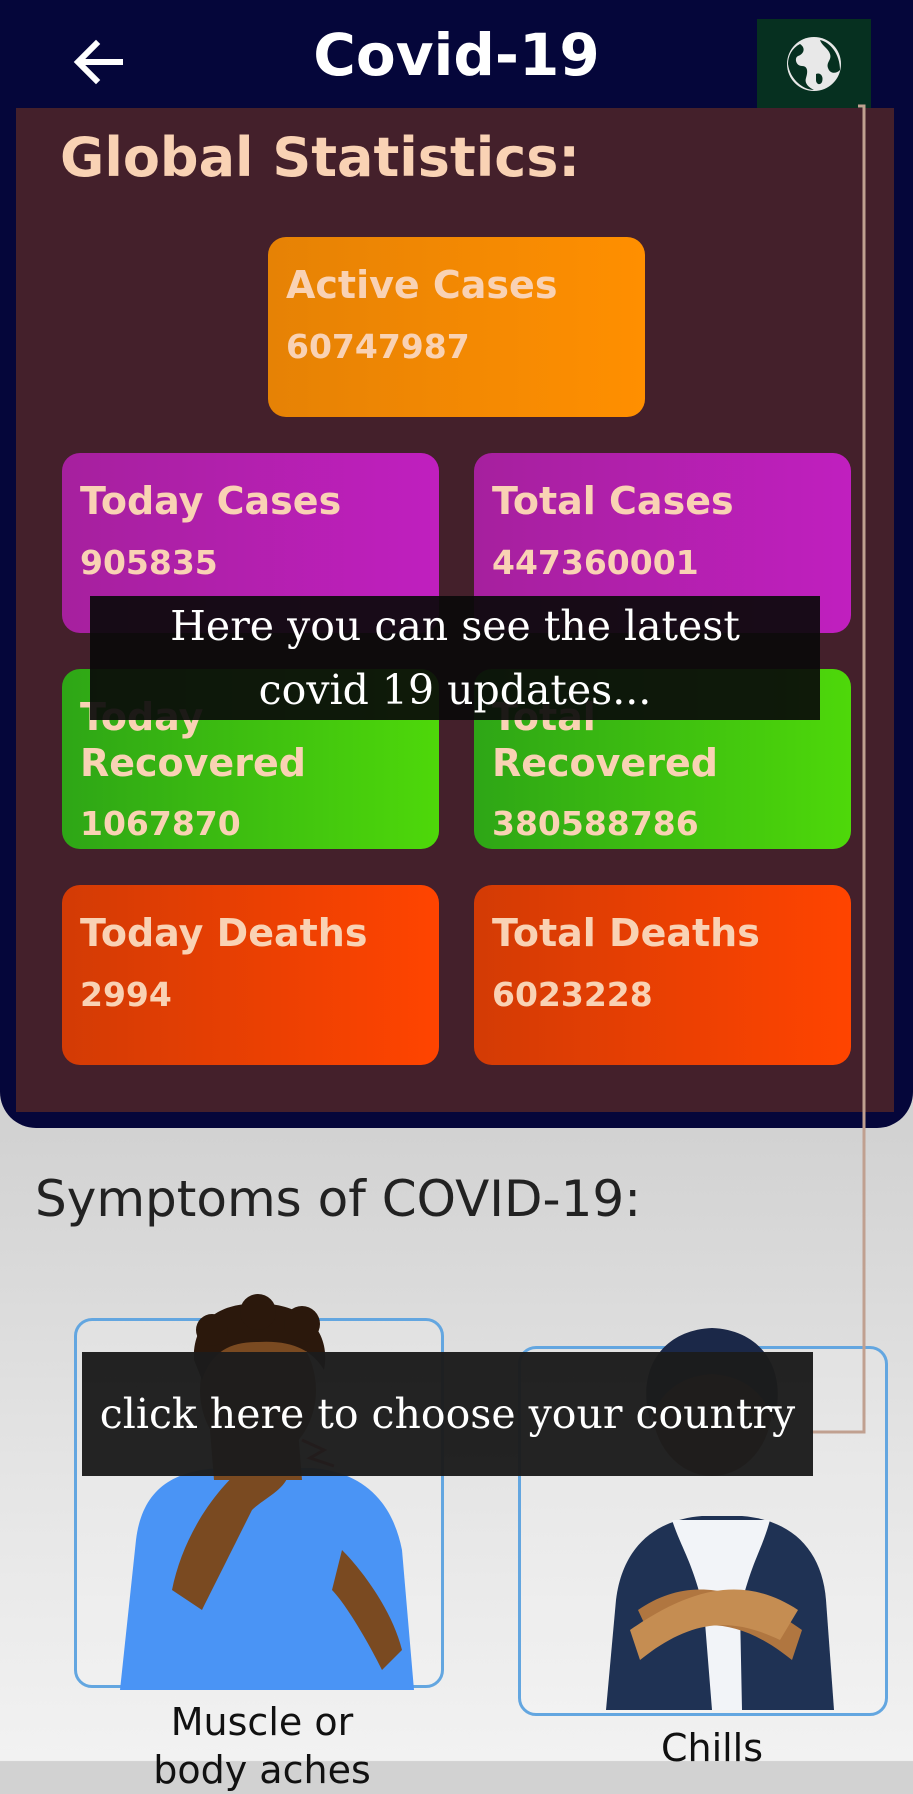 Image resolution: width=913 pixels, height=1794 pixels. I want to click on arrow-left-icon, so click(98, 62).